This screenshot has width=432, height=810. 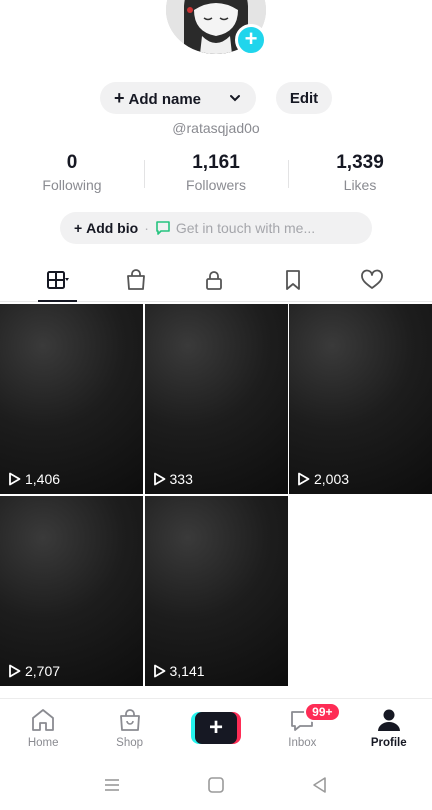 I want to click on video-tile: 2,003, so click(x=360, y=399).